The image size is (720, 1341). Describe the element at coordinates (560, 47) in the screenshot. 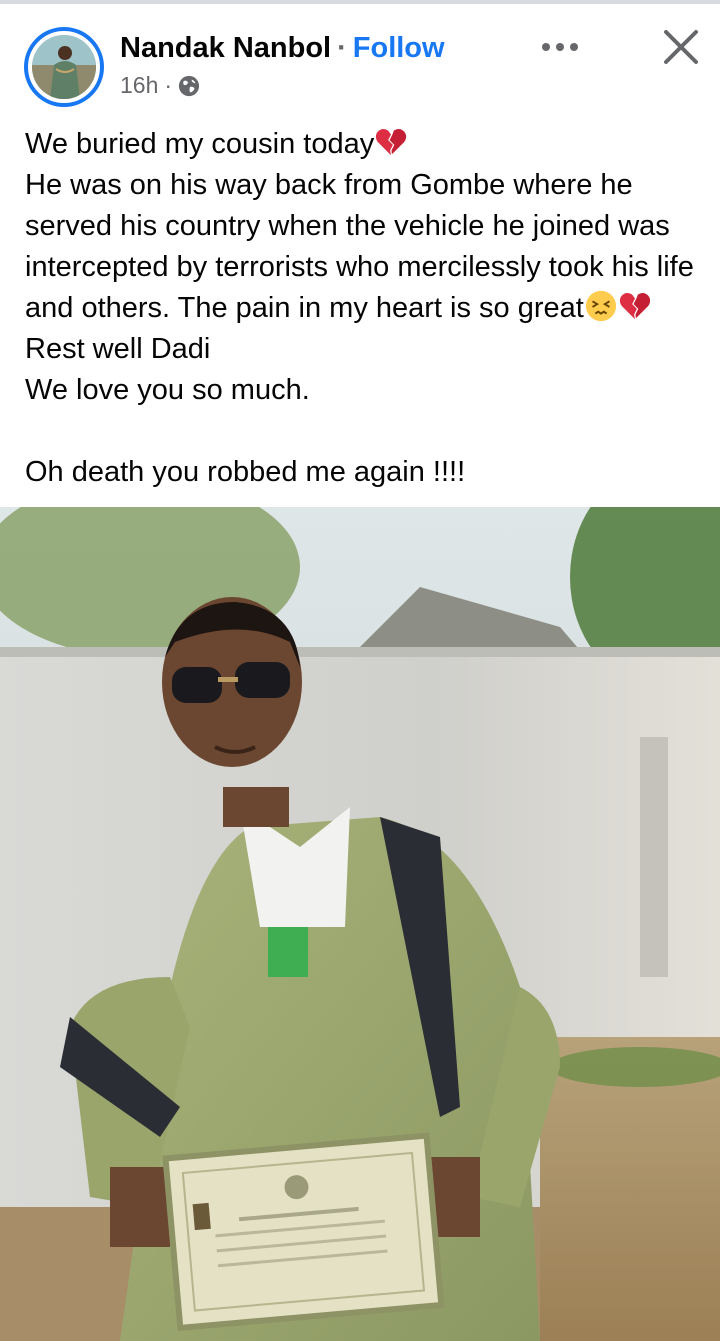

I see `more-options-icon` at that location.